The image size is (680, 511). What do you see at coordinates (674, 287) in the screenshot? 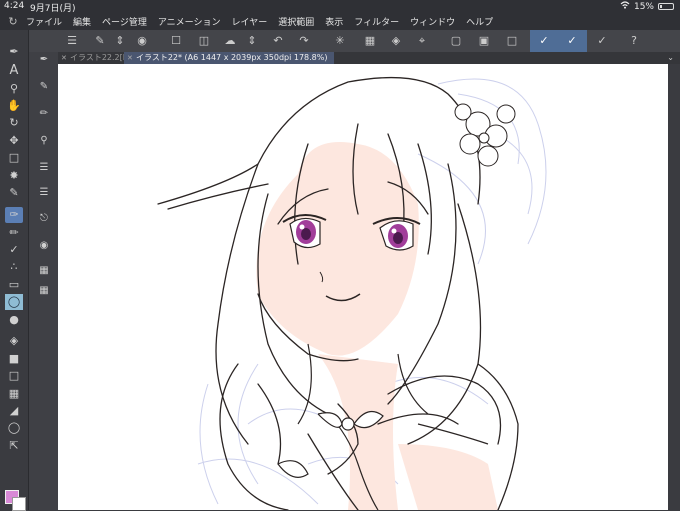
I see `vertical-scrollbar` at bounding box center [674, 287].